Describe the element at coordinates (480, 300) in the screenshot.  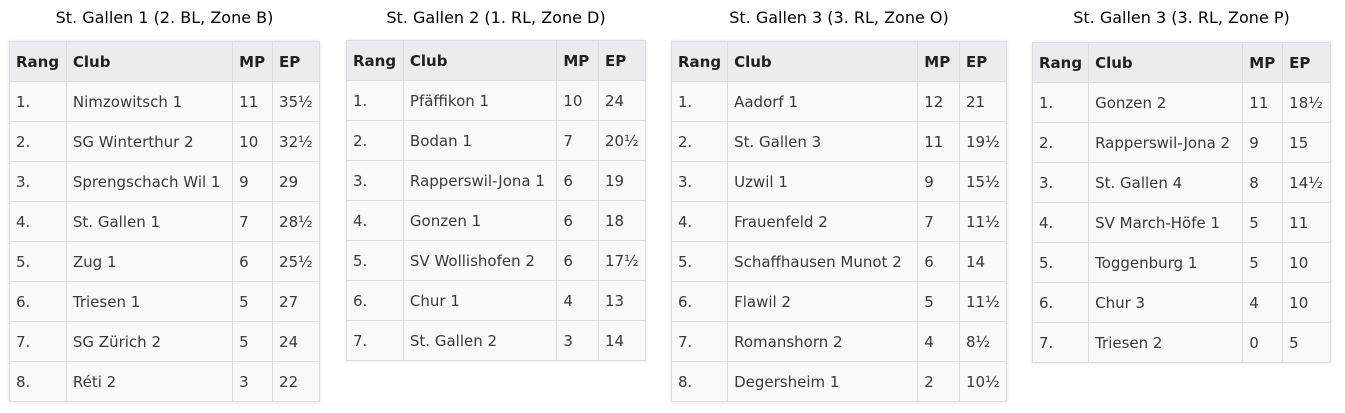
I see `club-cell: Chur 1` at that location.